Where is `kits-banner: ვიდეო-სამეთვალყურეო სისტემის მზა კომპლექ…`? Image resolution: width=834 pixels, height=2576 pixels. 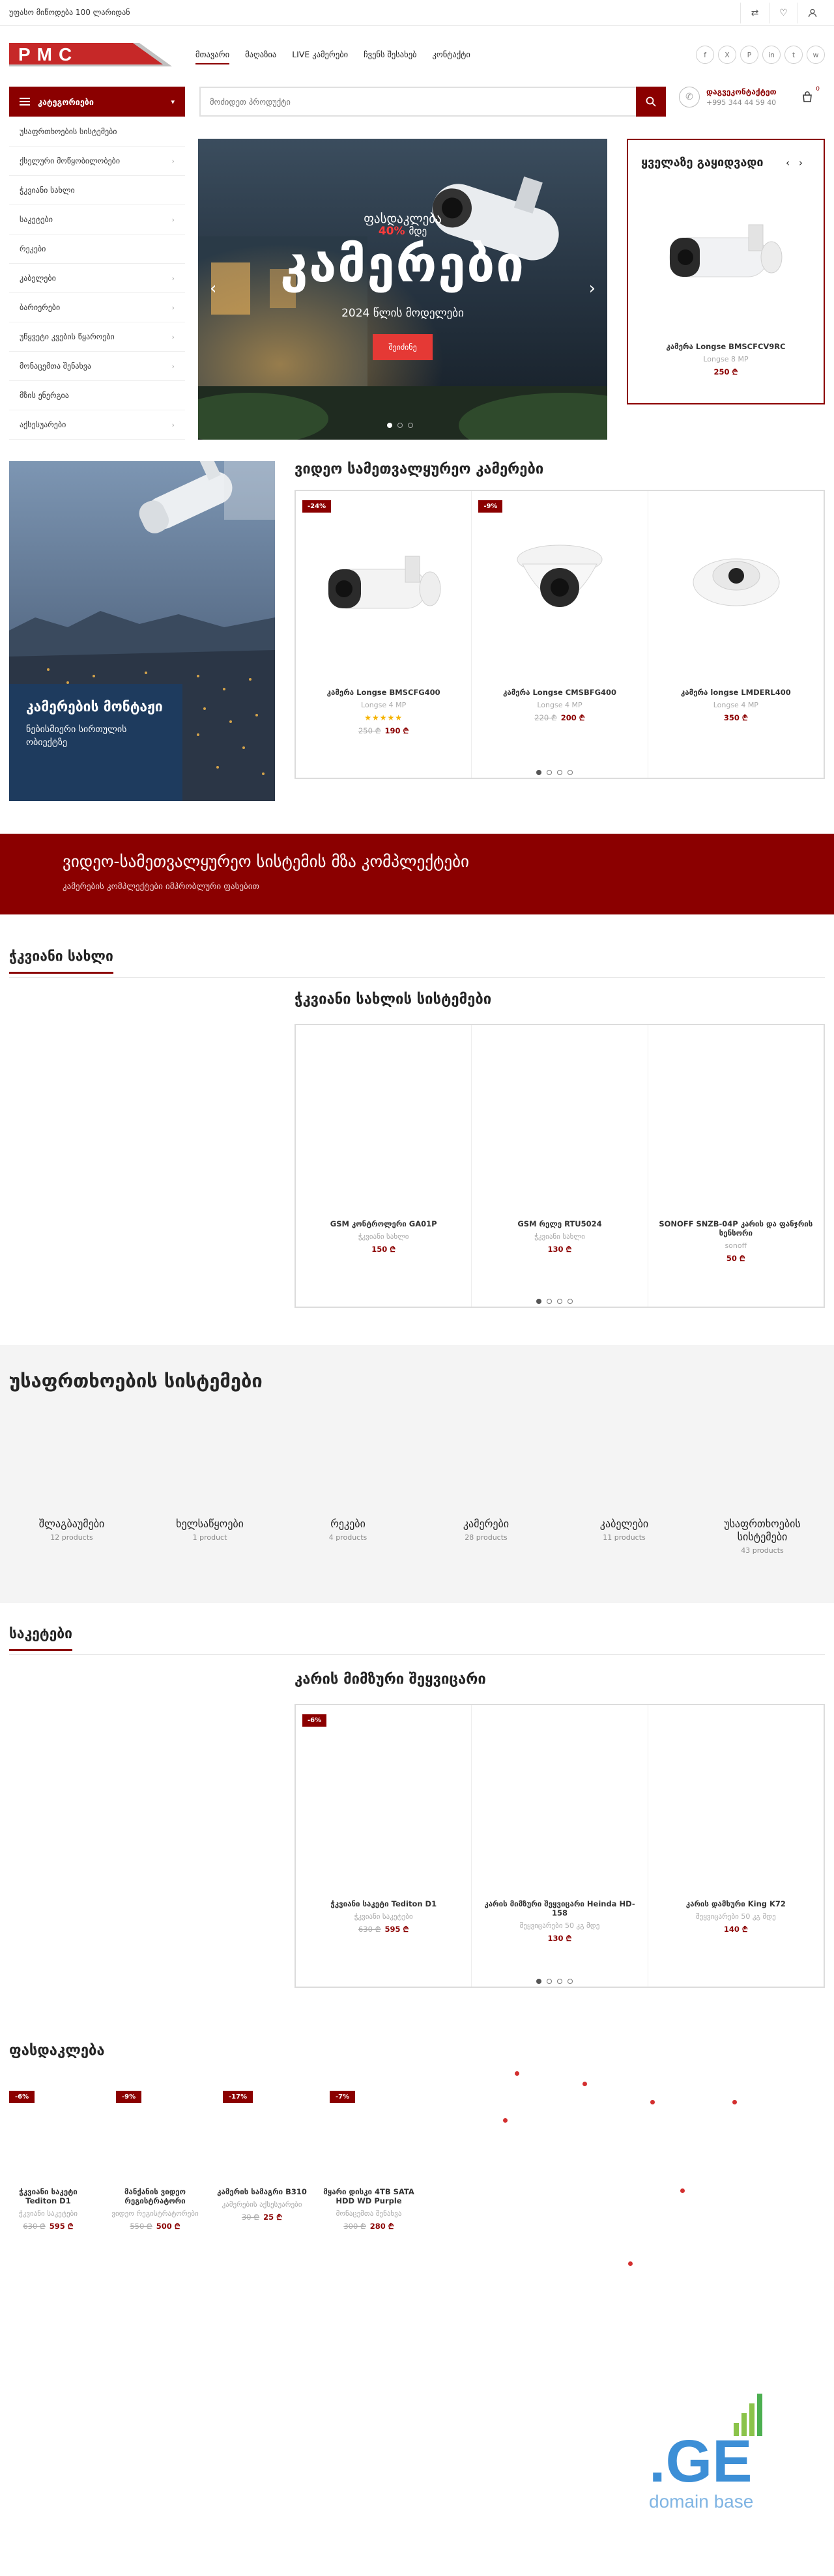
kits-banner: ვიდეო-სამეთვალყურეო სისტემის მზა კომპლექ… is located at coordinates (417, 874).